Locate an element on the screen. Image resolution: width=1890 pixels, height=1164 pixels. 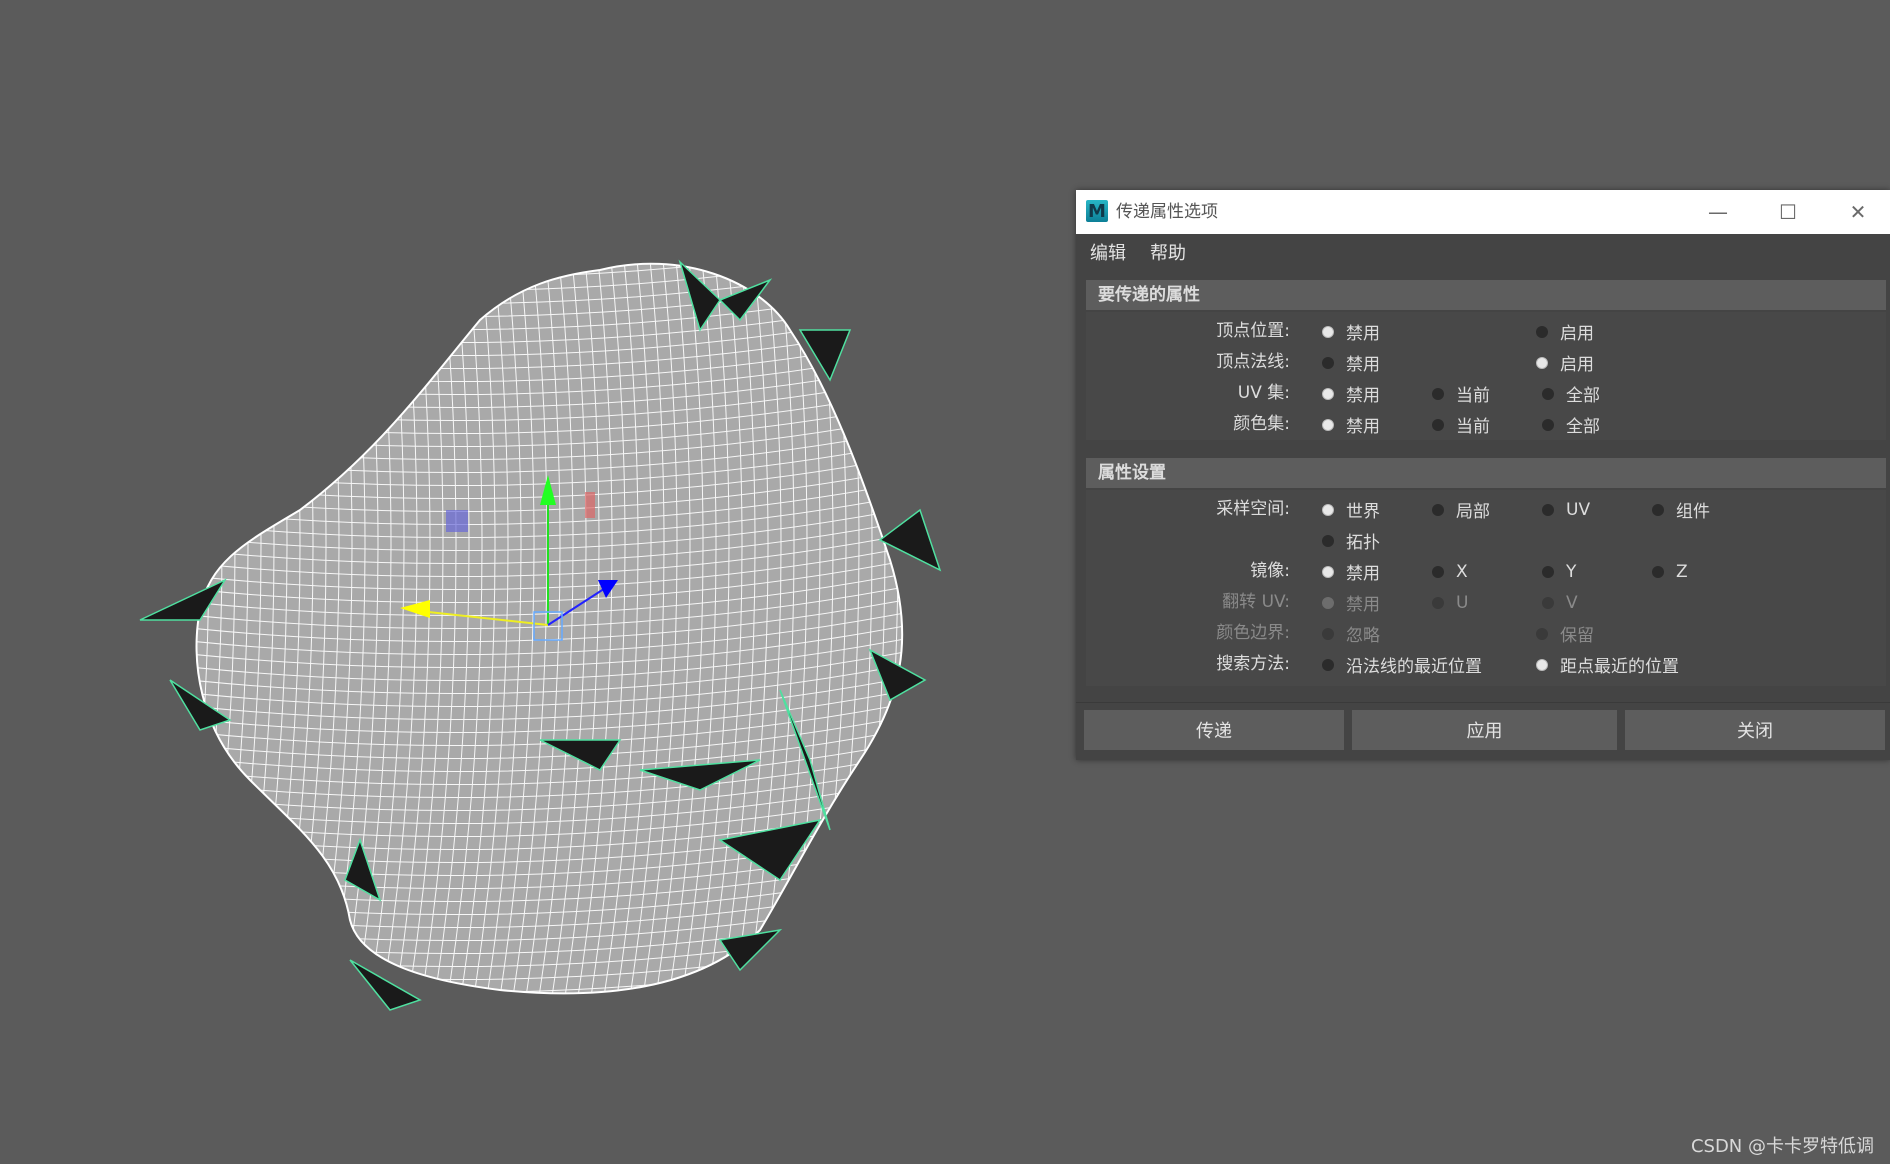
apply-button: 应用 is located at coordinates (1484, 730).